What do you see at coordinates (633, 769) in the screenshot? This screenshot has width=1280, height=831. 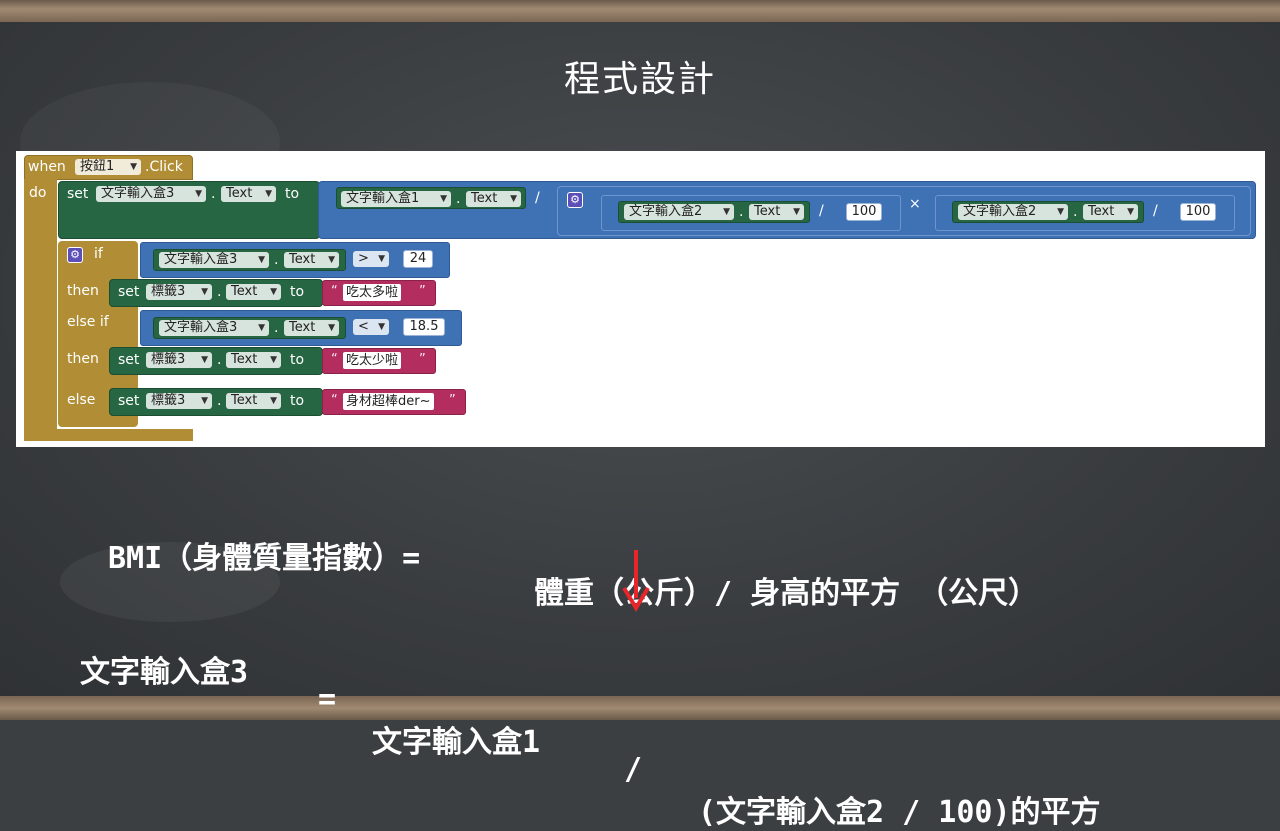 I see `formula-division: /` at bounding box center [633, 769].